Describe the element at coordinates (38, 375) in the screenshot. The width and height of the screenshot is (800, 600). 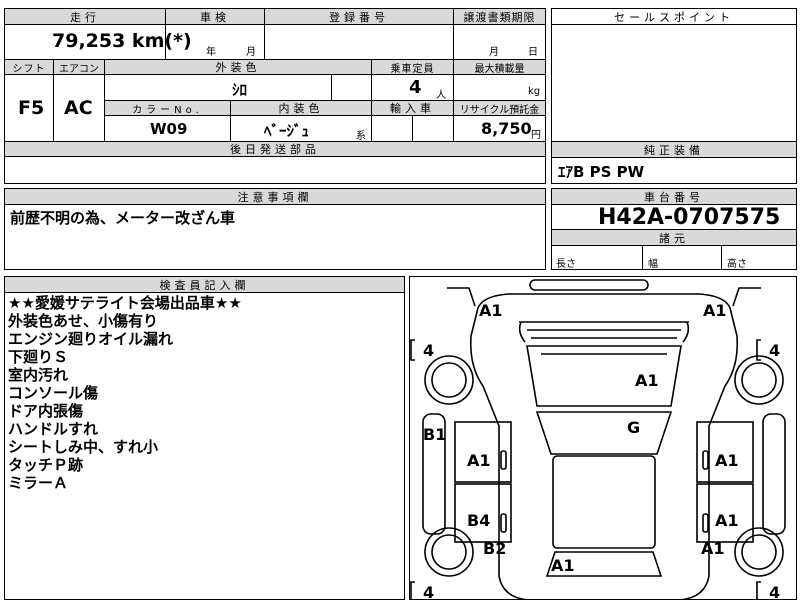
I see `inspector-line: 室内汚れ` at that location.